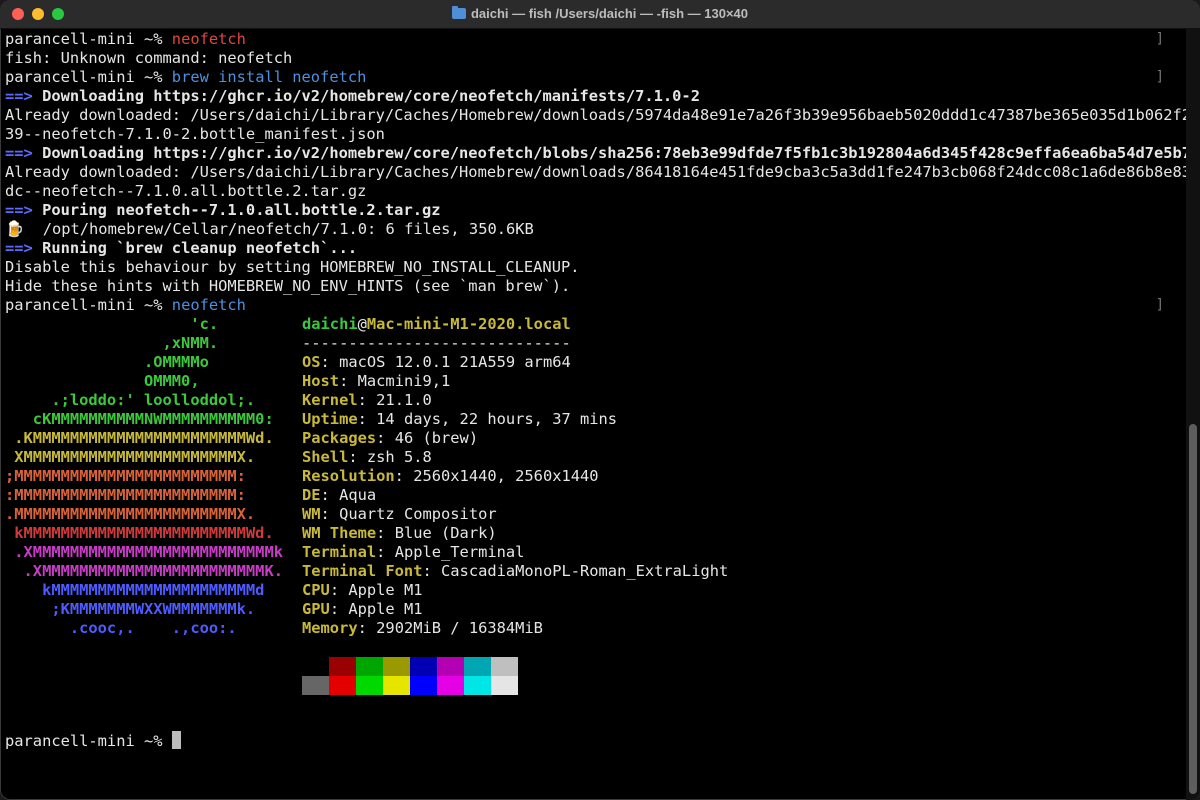 The image size is (1200, 800). I want to click on text-cursor, so click(176, 740).